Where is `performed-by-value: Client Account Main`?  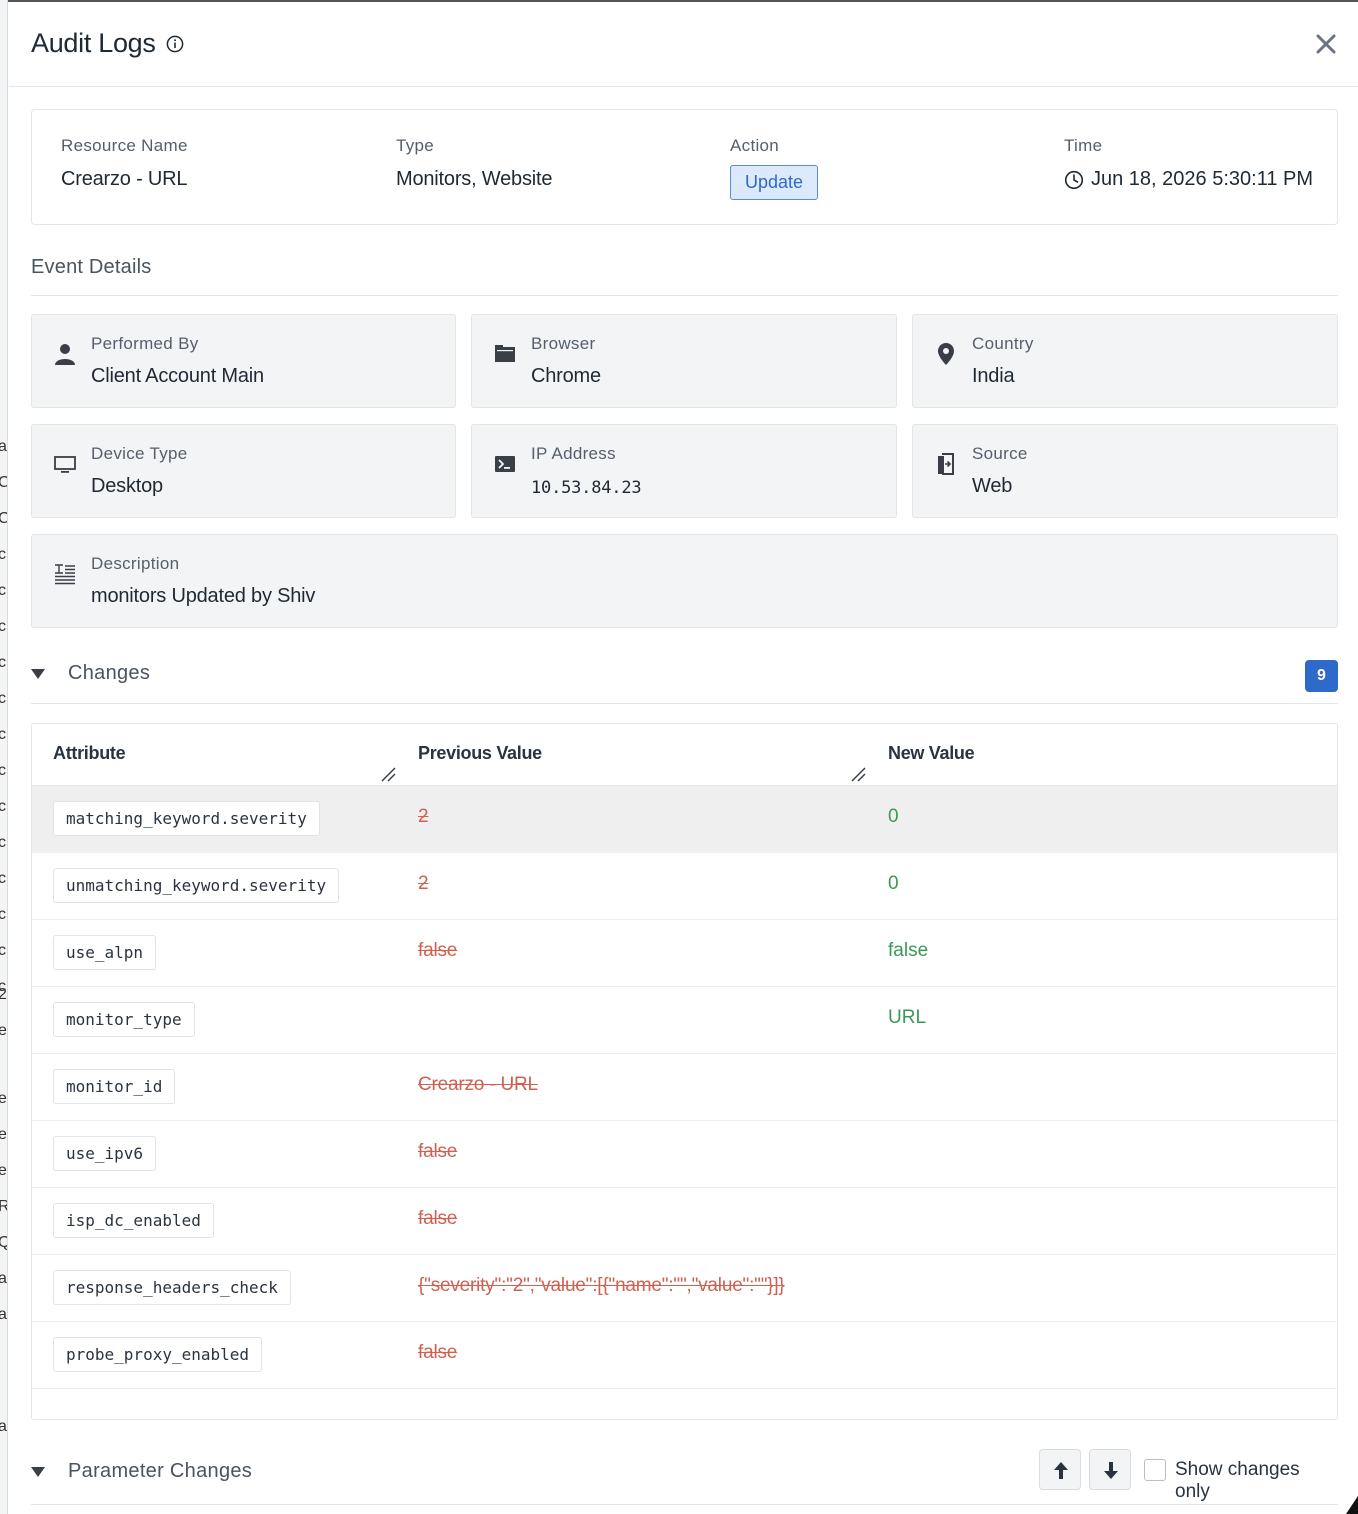
performed-by-value: Client Account Main is located at coordinates (177, 376).